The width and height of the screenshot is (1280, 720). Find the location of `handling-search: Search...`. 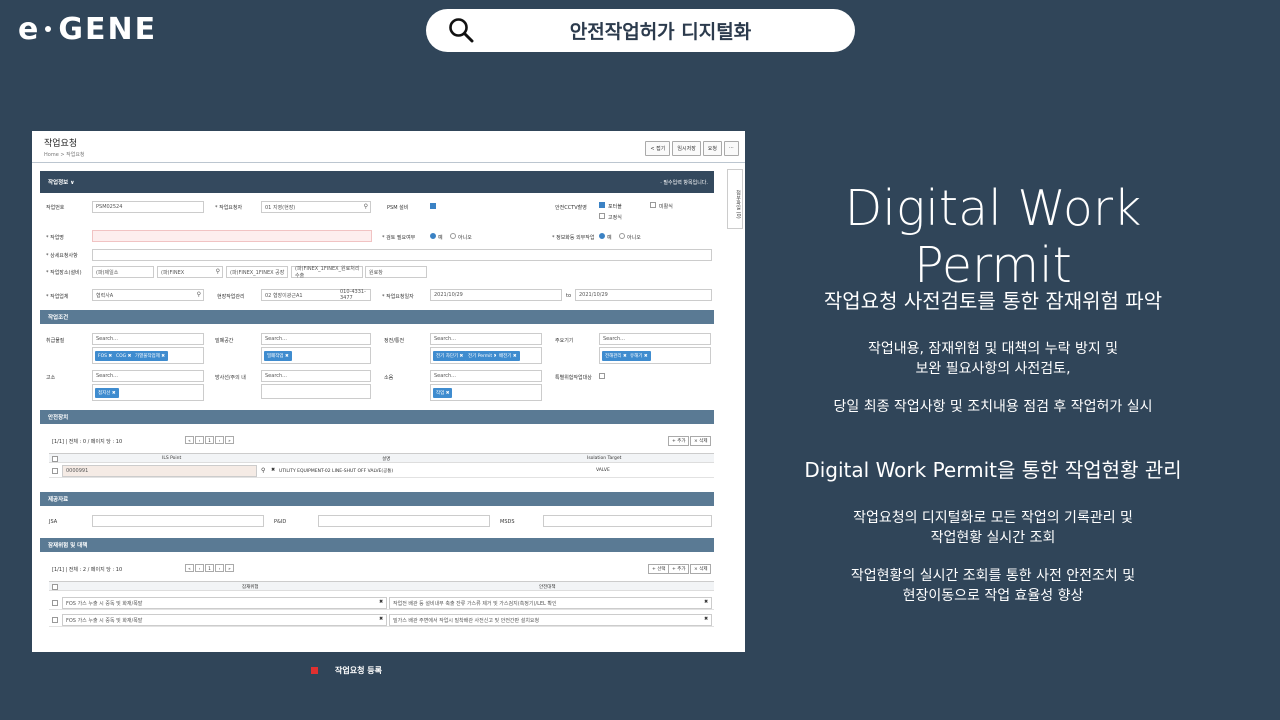

handling-search: Search... is located at coordinates (148, 339).